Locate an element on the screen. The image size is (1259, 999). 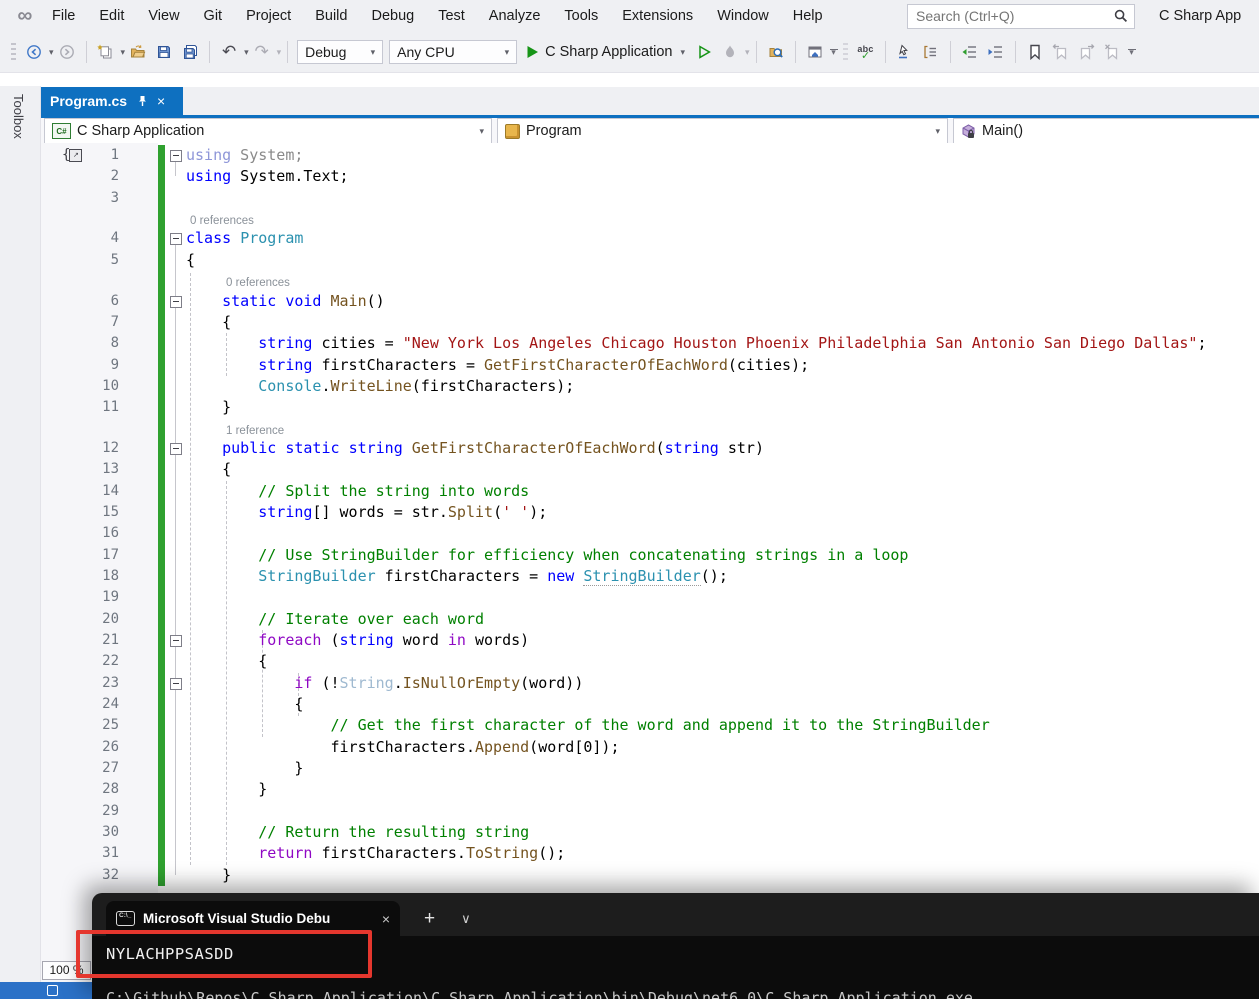
spell-check-button: abc ✓ is located at coordinates (866, 52).